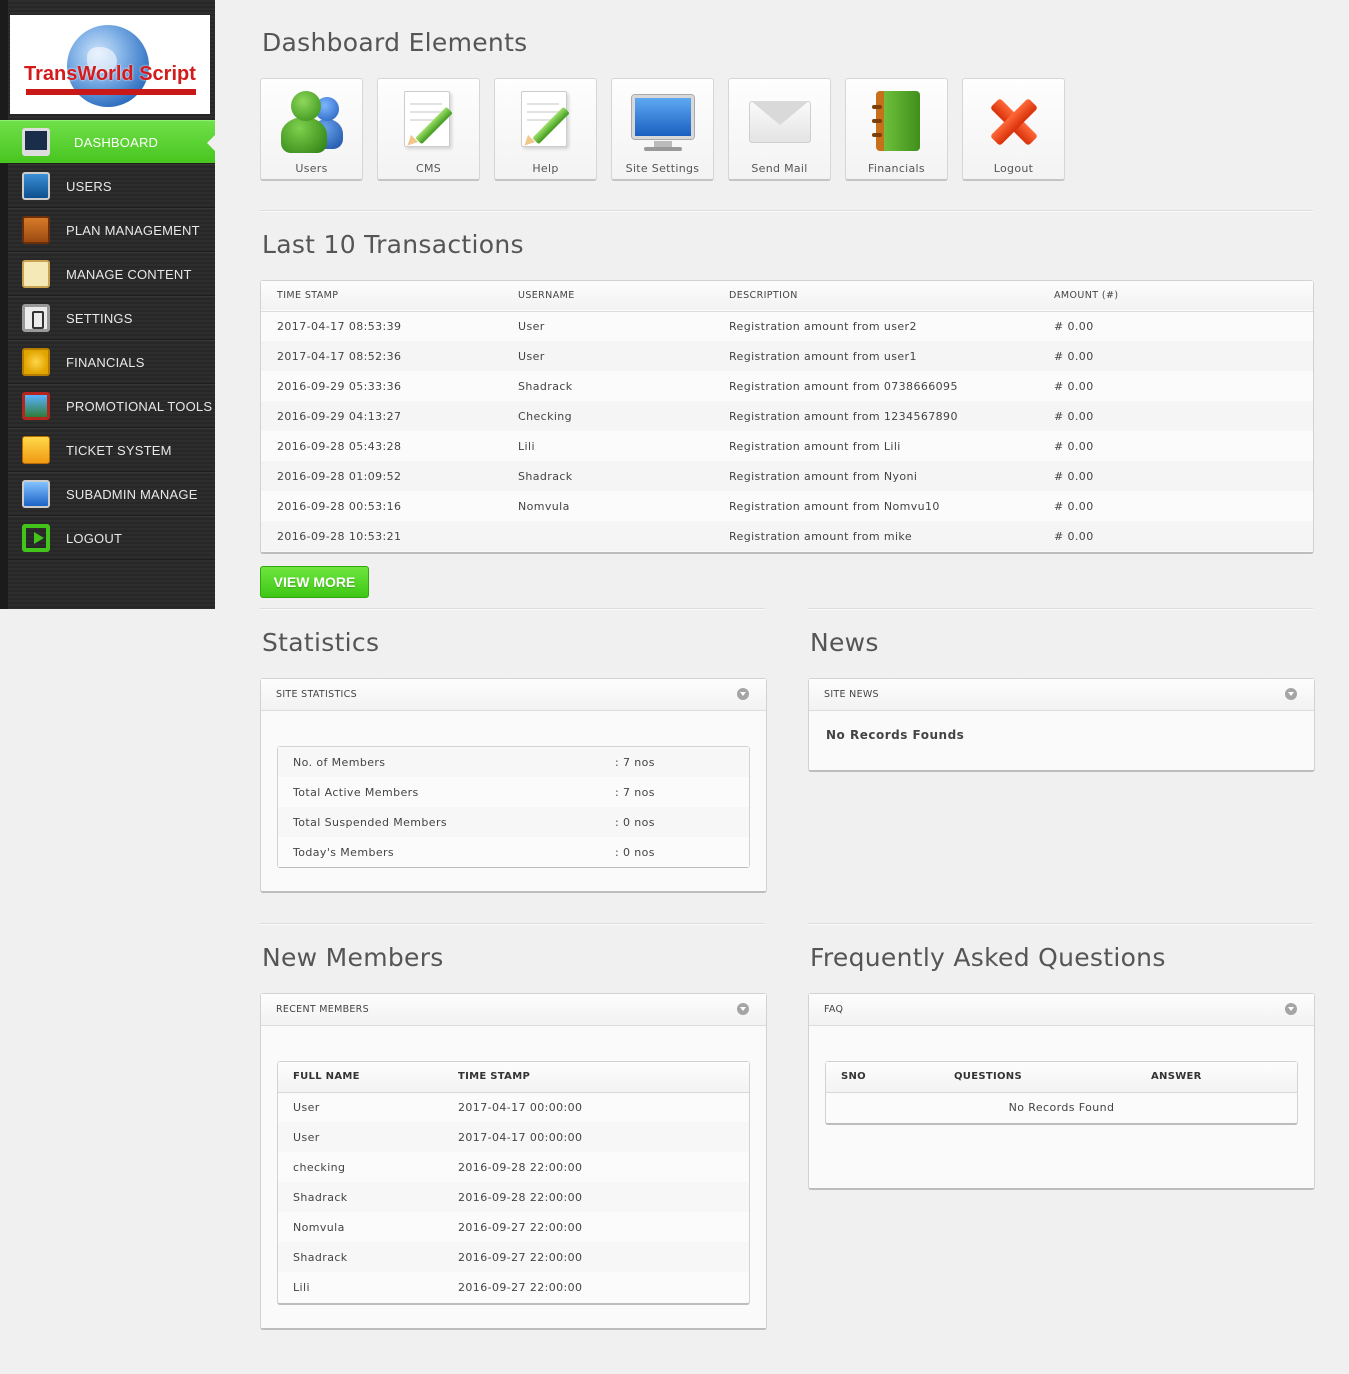  What do you see at coordinates (314, 582) in the screenshot?
I see `view-more-button: VIEW MORE` at bounding box center [314, 582].